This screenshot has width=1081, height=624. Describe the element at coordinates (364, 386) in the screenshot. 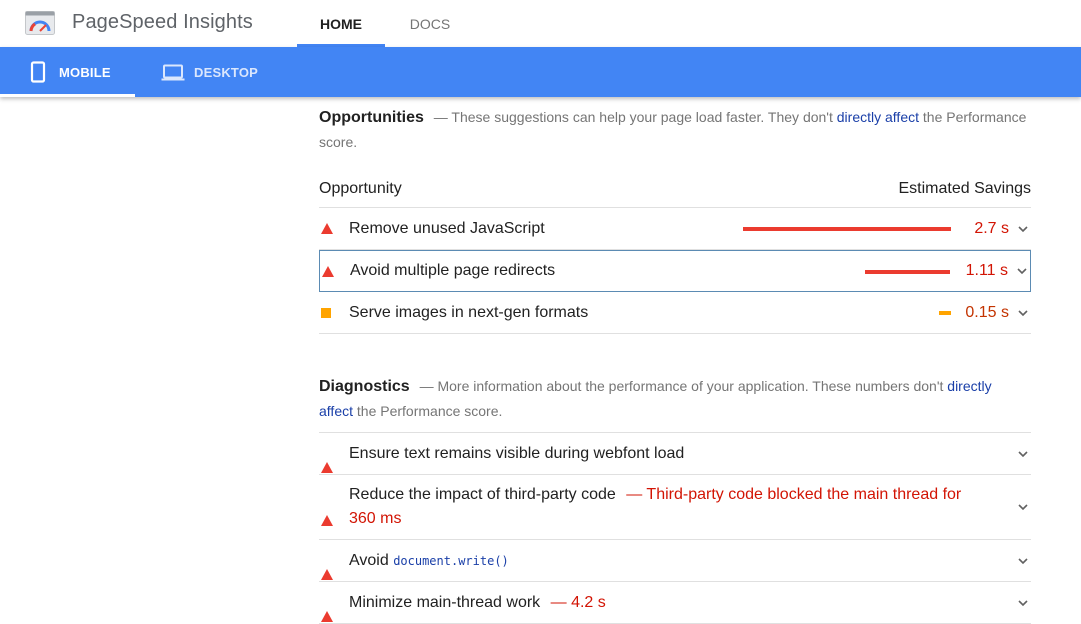

I see `diagnostics-title: Diagnostics` at that location.